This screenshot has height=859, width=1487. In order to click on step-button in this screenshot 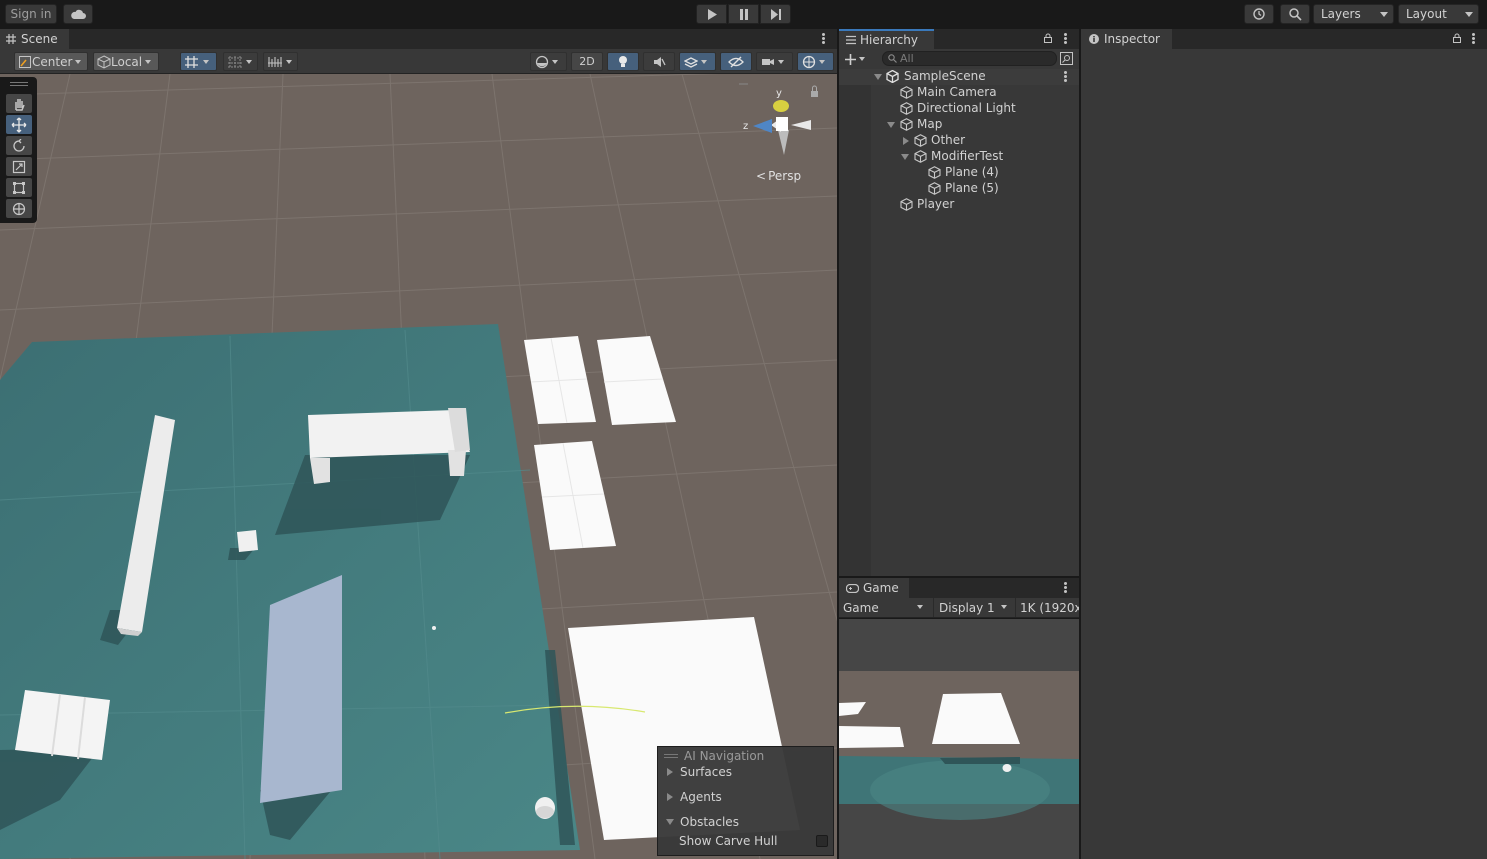, I will do `click(775, 14)`.